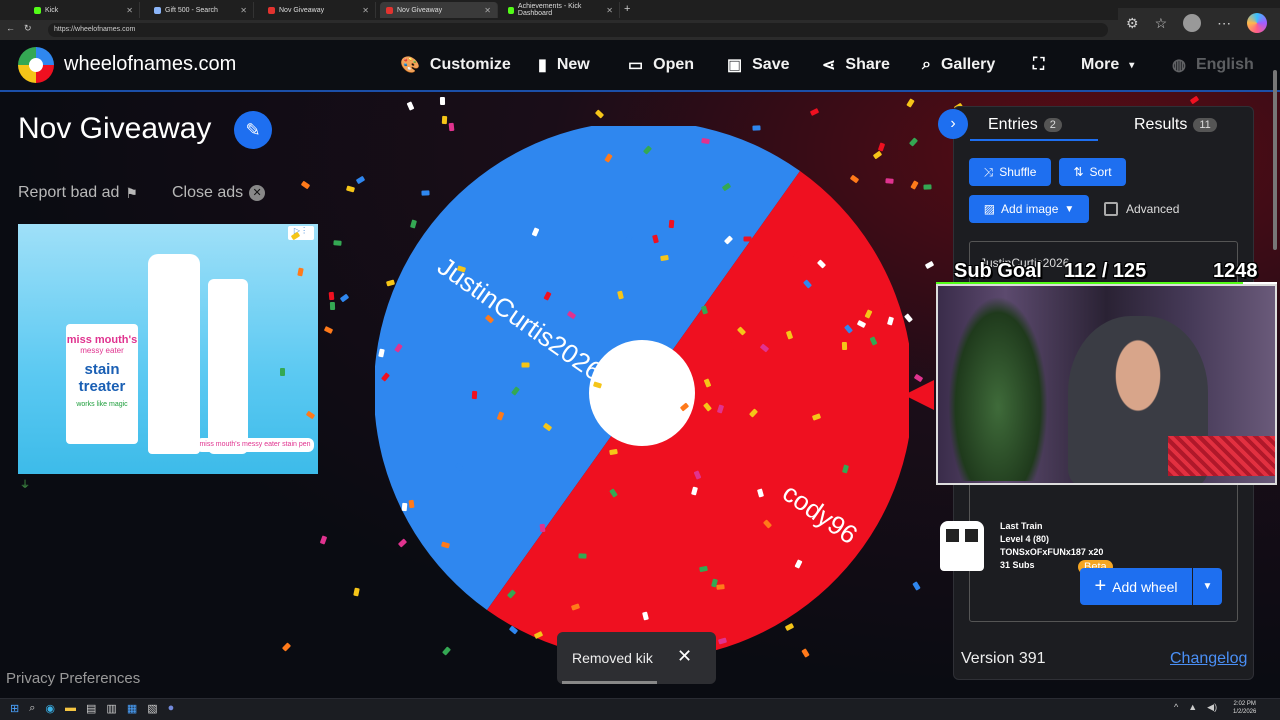  Describe the element at coordinates (219, 193) in the screenshot. I see `close-ads-link: Close ads ✕` at that location.